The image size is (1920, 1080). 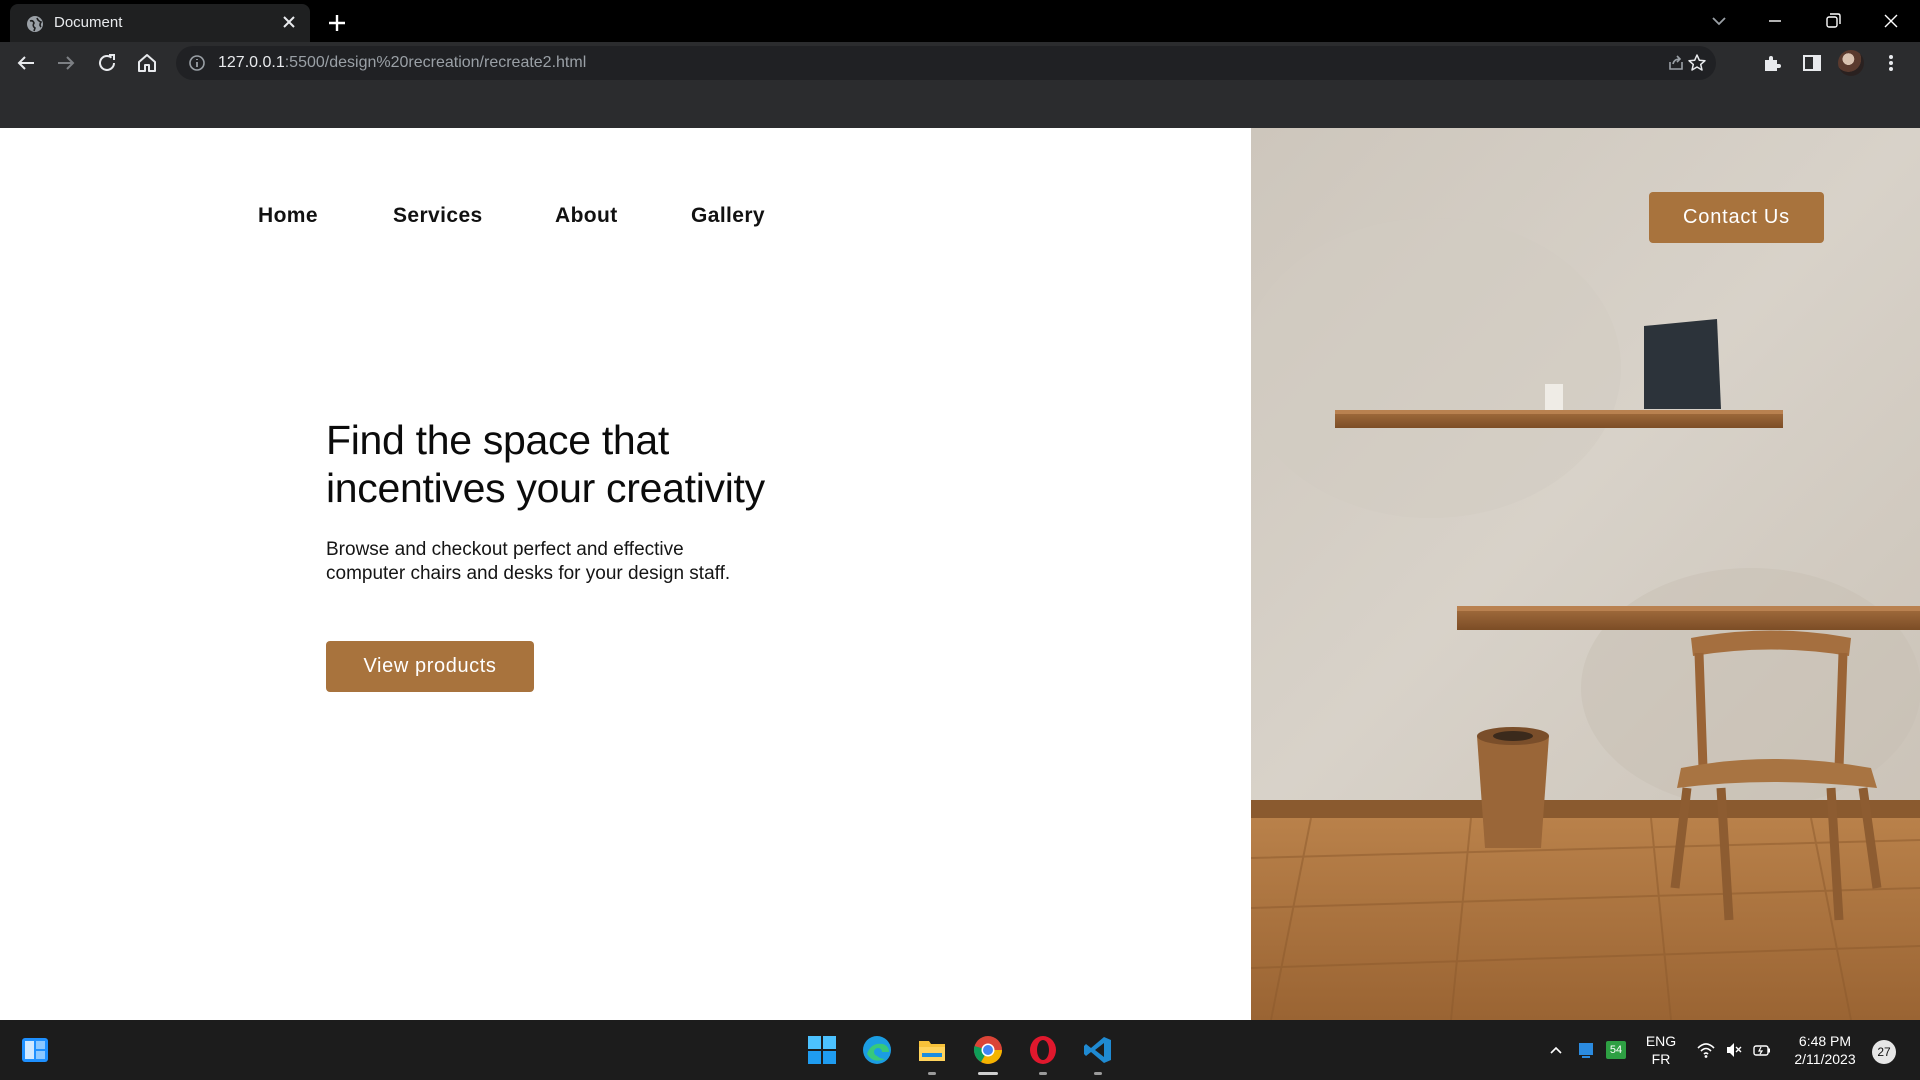 I want to click on view-products-button: View products, so click(x=430, y=666).